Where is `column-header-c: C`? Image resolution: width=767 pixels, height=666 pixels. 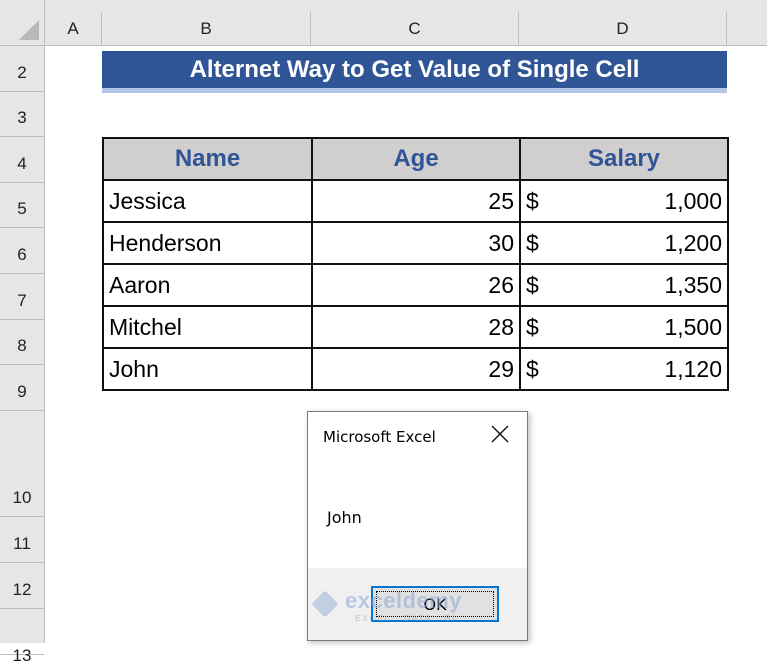 column-header-c: C is located at coordinates (415, 29).